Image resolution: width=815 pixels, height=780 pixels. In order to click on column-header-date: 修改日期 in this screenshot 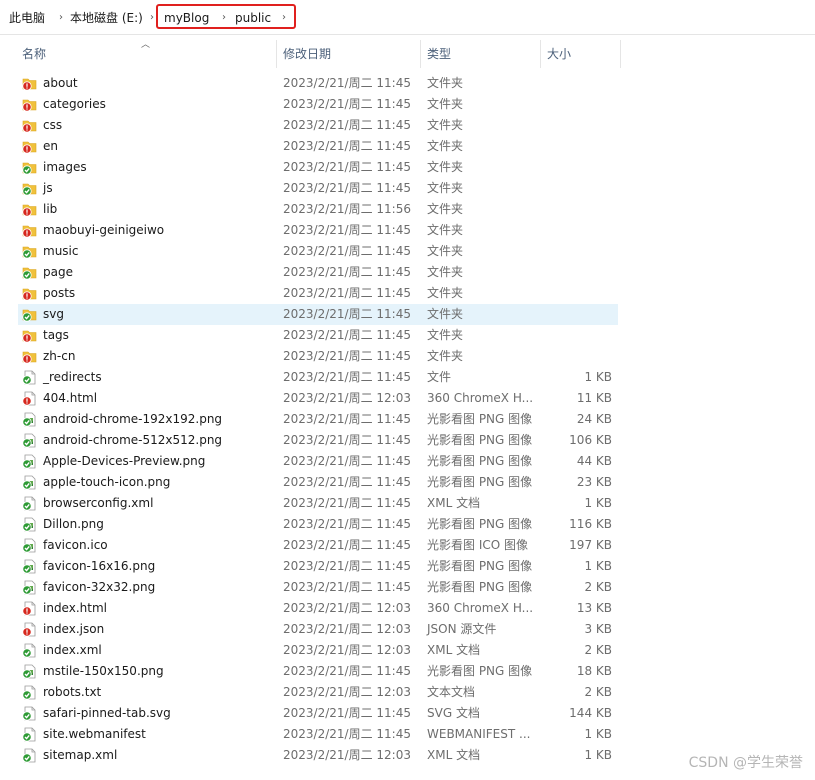, I will do `click(307, 54)`.